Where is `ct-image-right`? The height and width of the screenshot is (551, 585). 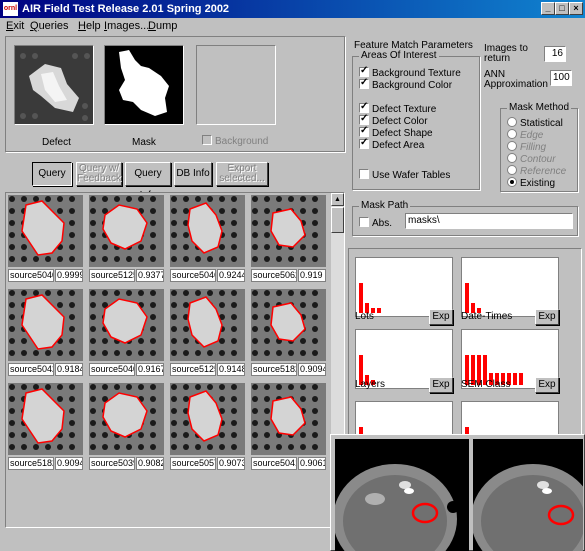 ct-image-right is located at coordinates (528, 495).